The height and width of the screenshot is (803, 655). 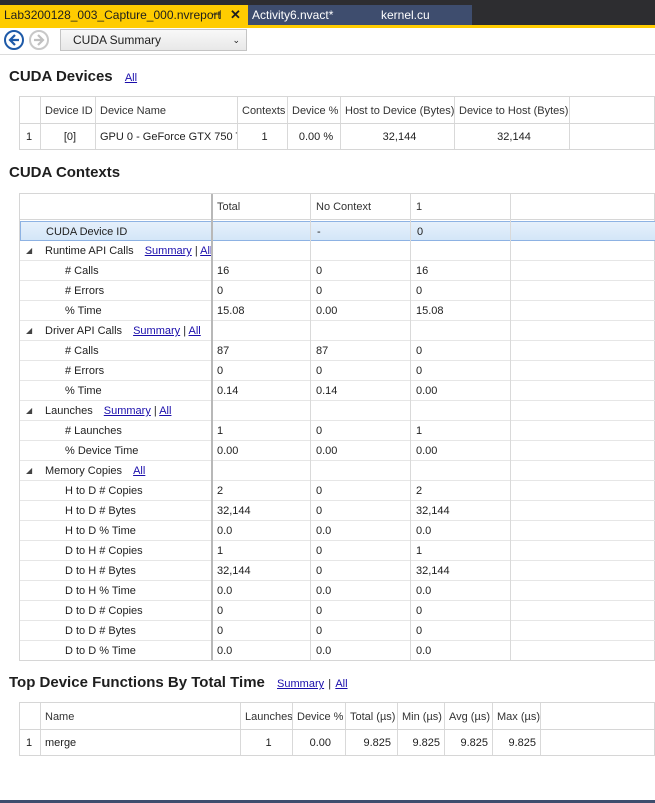 I want to click on metric-row: D to D % Time 0.0 0.0 0.0, so click(x=337, y=651).